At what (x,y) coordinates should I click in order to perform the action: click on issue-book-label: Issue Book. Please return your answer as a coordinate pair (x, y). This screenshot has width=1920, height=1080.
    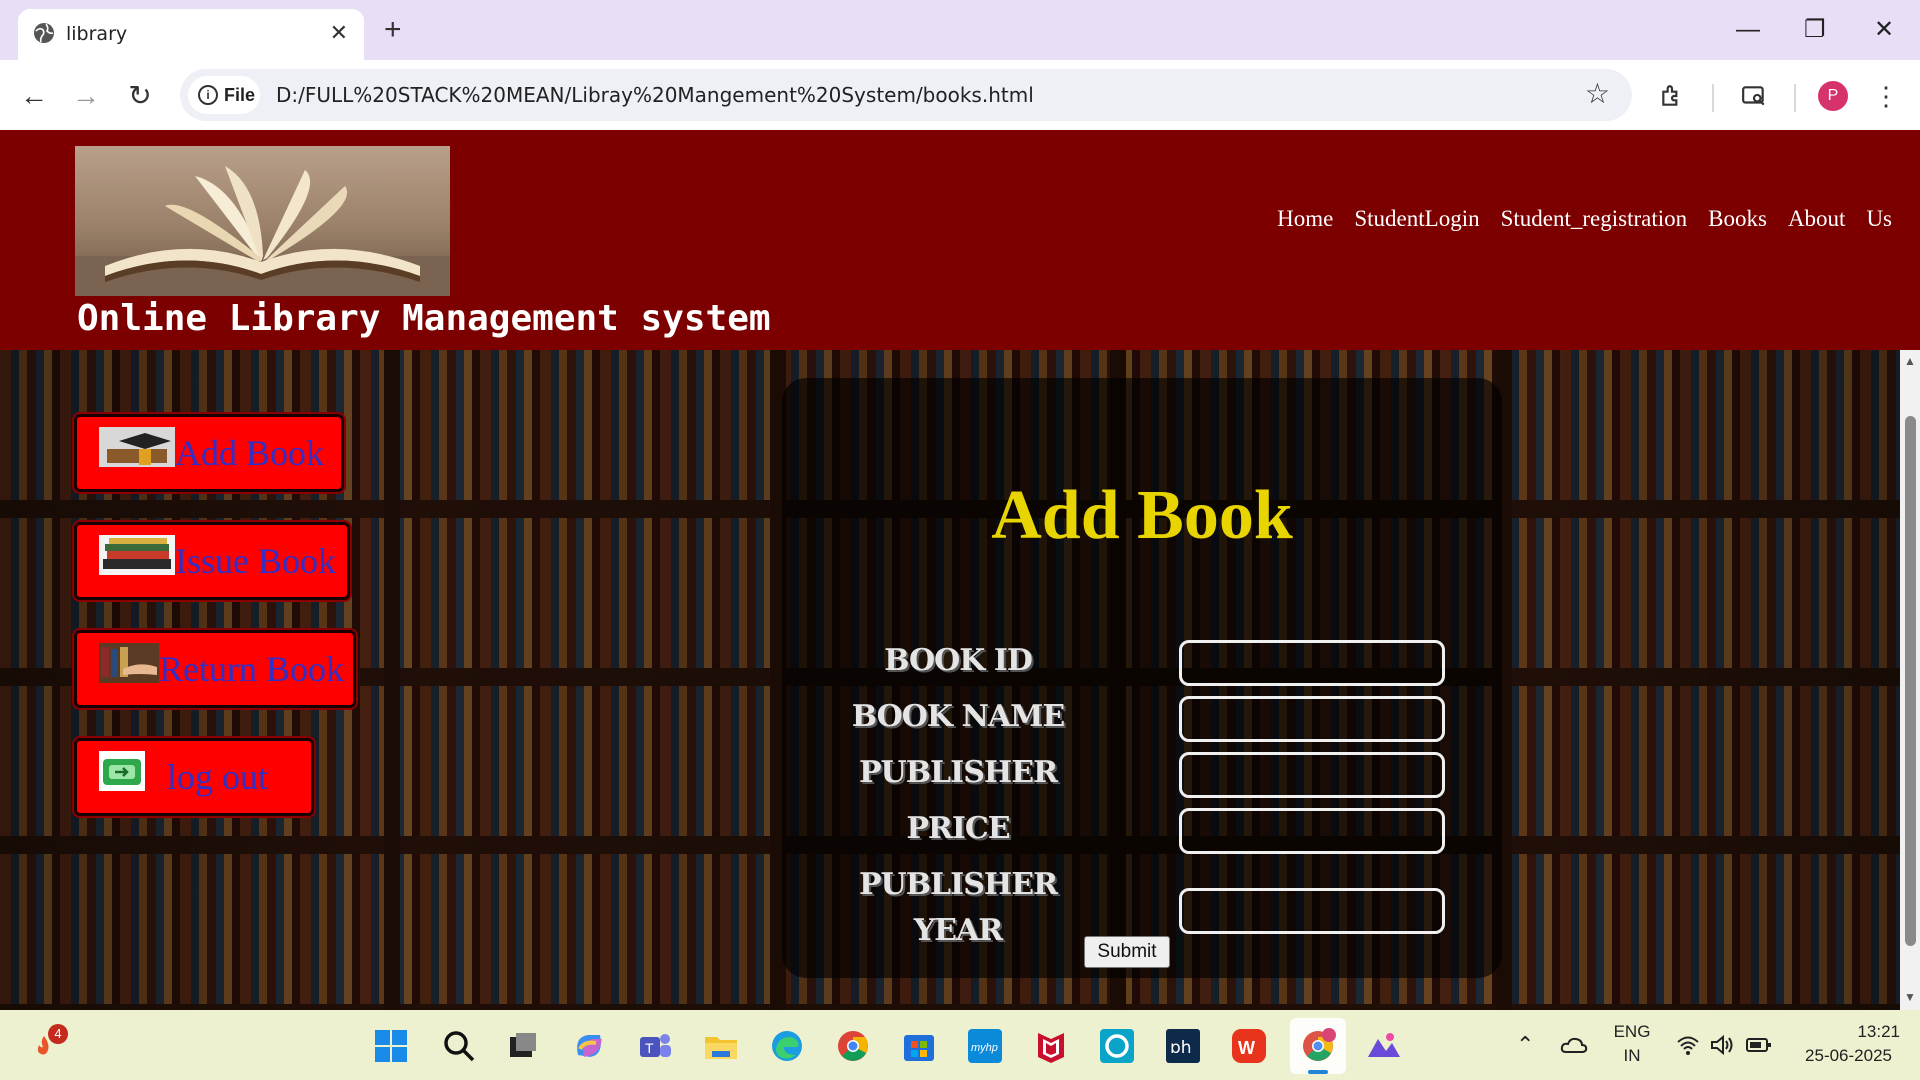
    Looking at the image, I should click on (255, 561).